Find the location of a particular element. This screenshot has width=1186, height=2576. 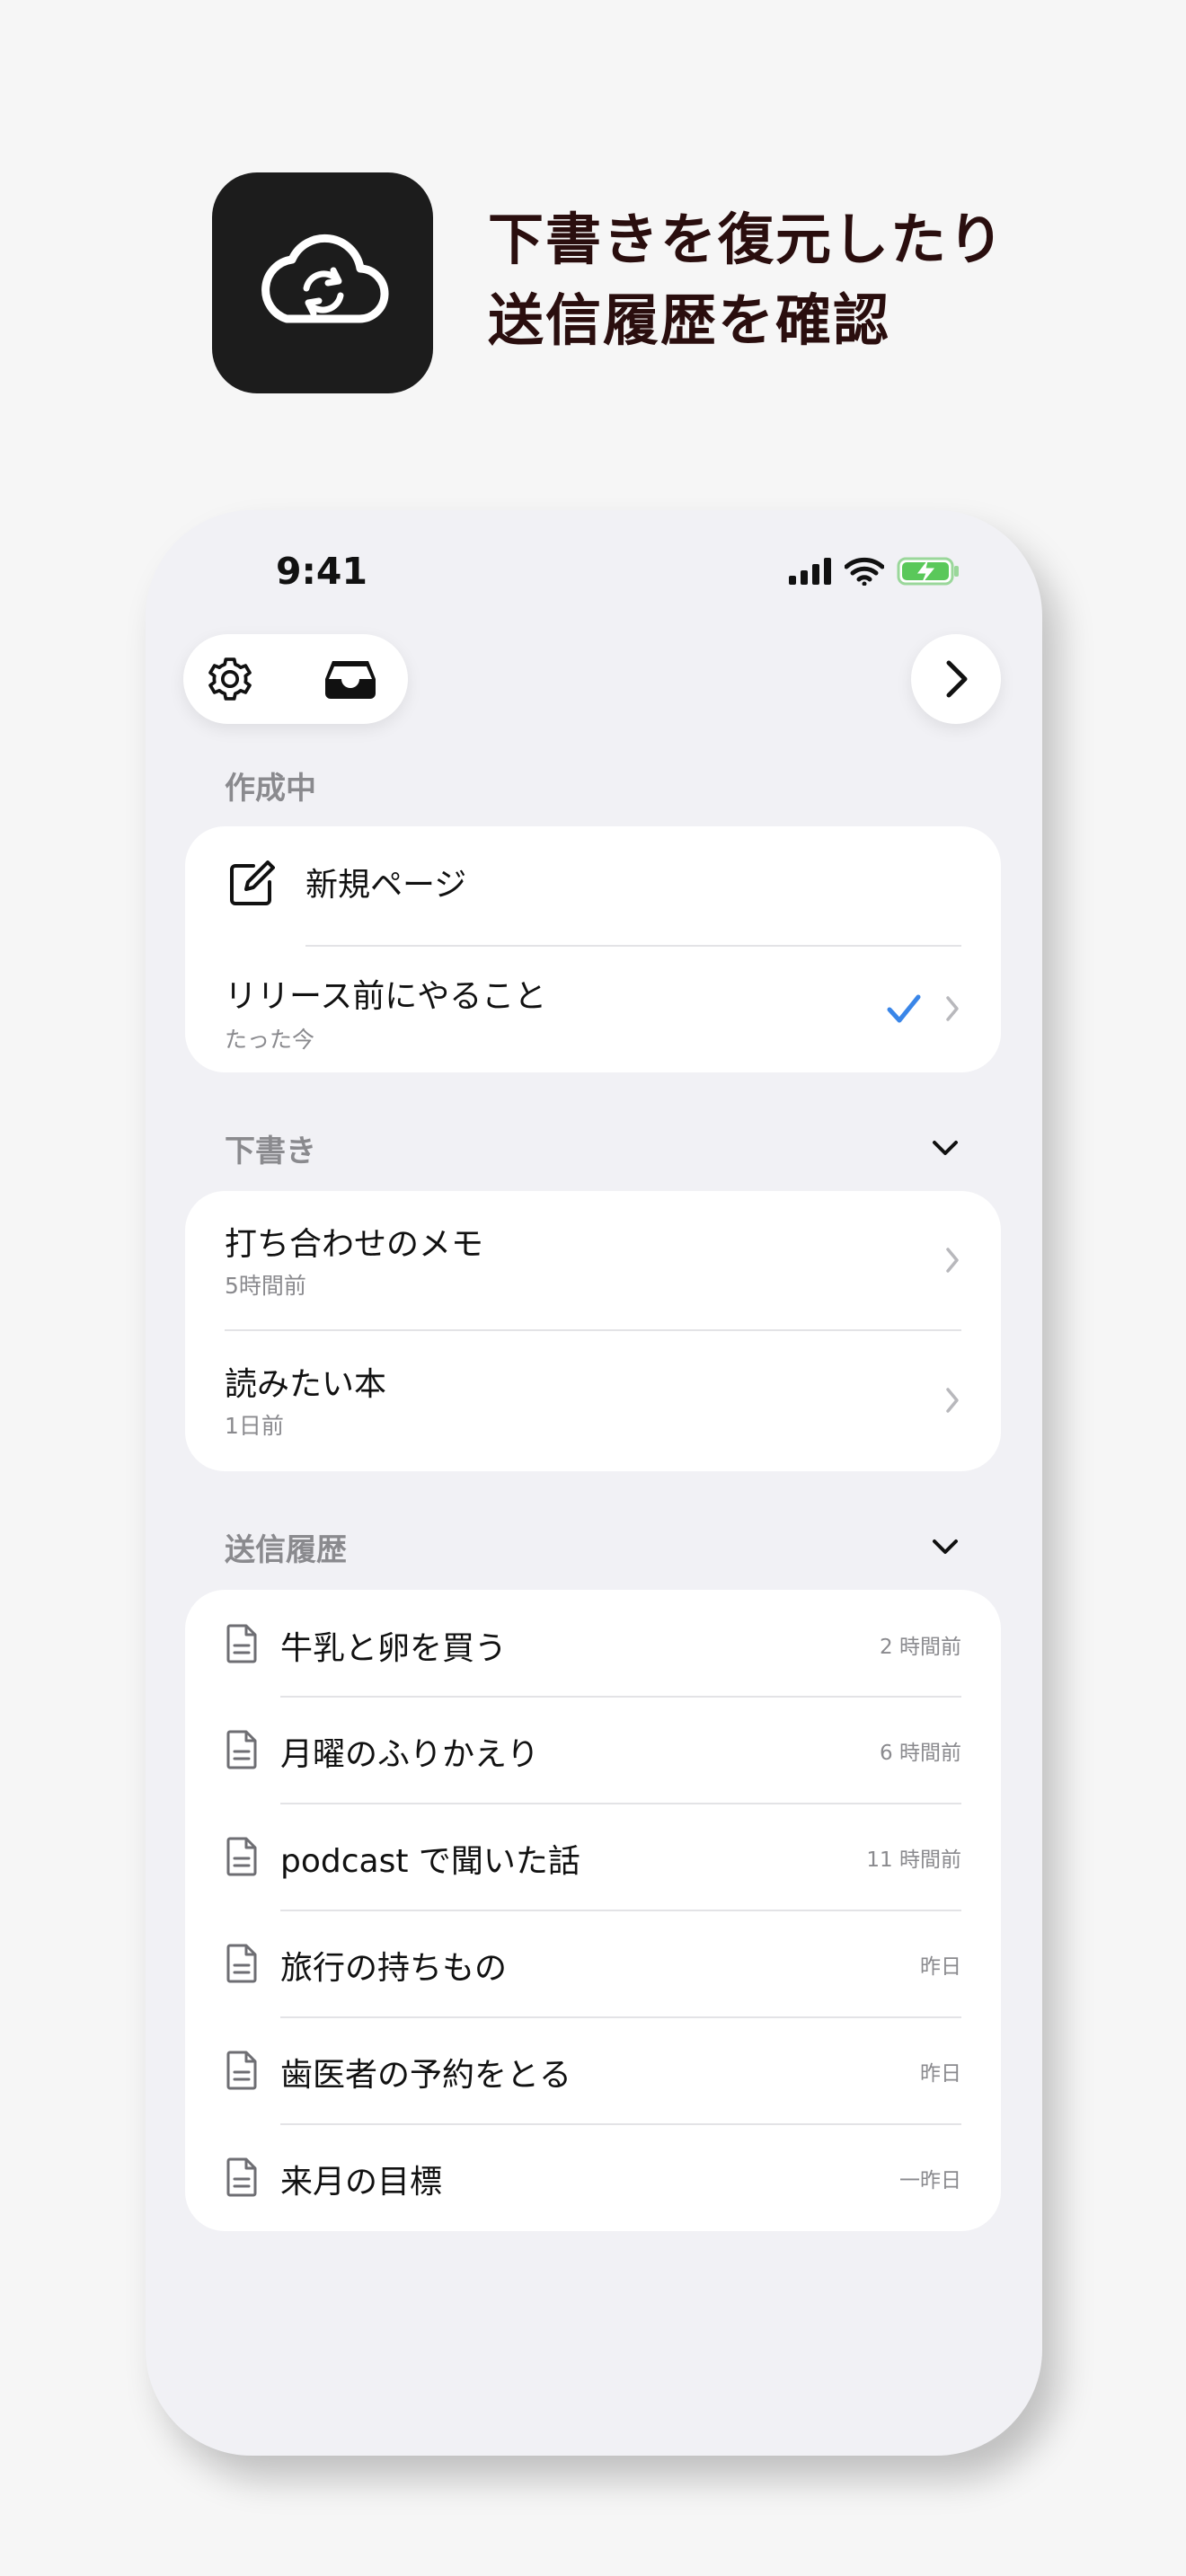

inbox-button is located at coordinates (350, 679).